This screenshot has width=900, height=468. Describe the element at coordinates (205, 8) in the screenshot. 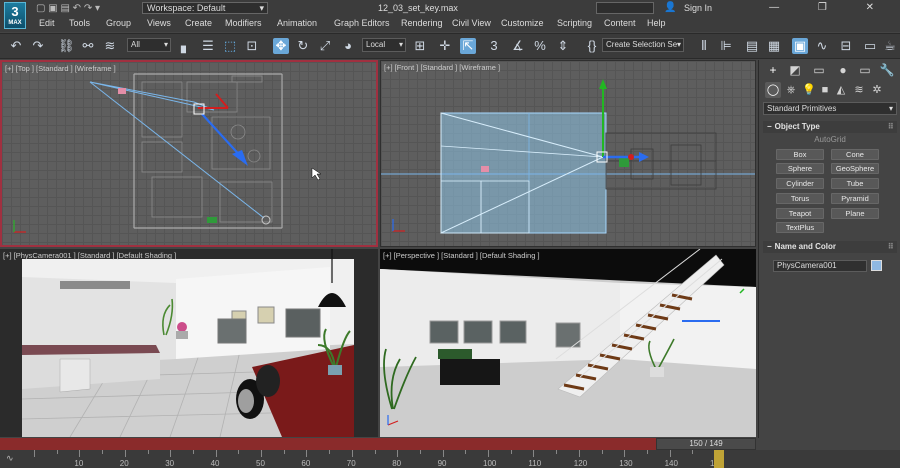

I see `workspace-dropdown: Workspace: Default` at that location.